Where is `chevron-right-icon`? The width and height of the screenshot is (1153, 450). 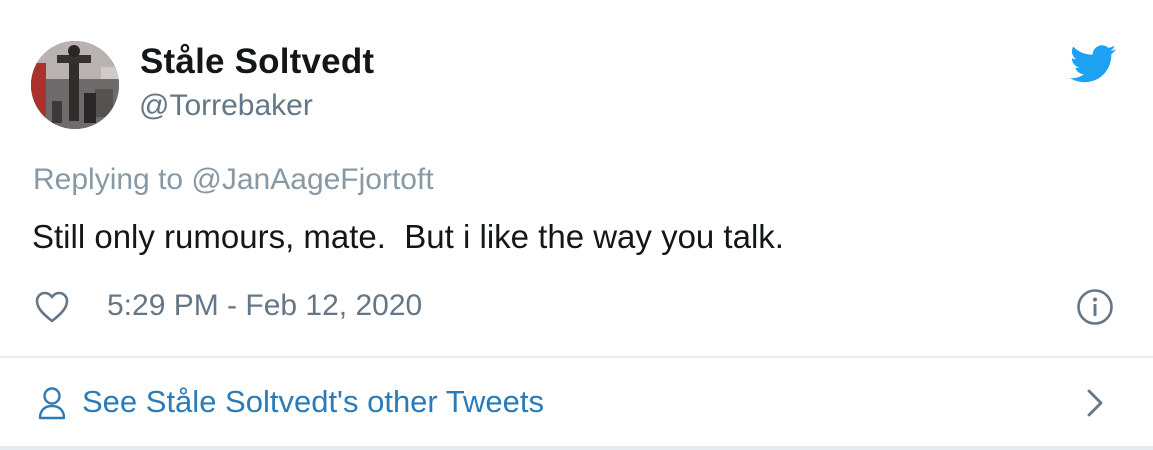 chevron-right-icon is located at coordinates (1095, 403).